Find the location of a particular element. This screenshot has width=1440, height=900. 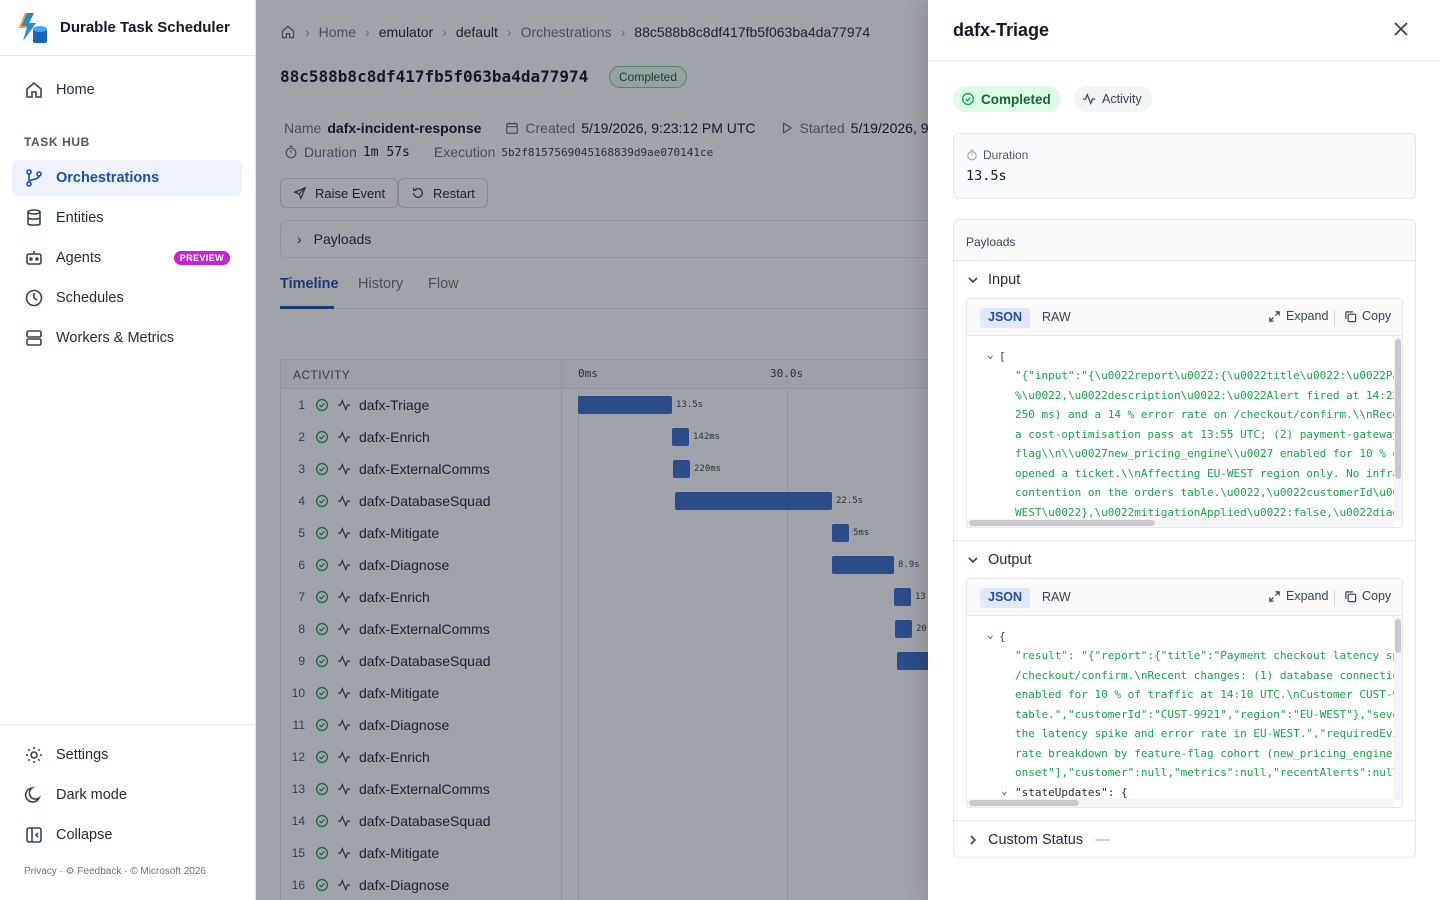

type-badge: Activity is located at coordinates (1113, 99).